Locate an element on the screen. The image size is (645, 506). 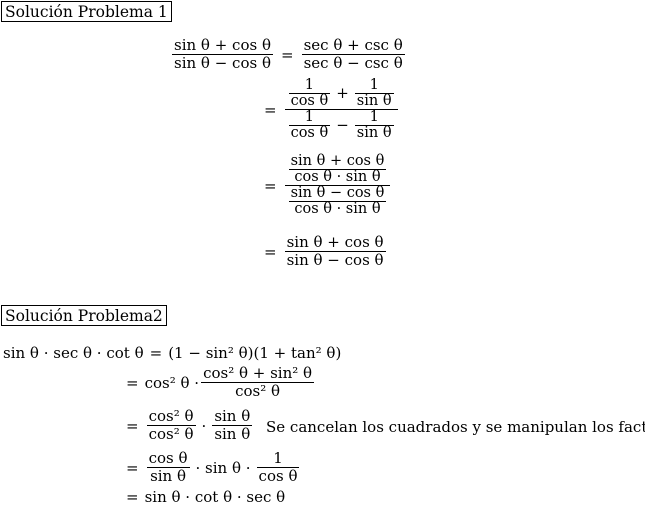
p1-equation-row-2: = 1 cos θ + 1 sin θ 1 cos θ − 1 sin θ is located at coordinates (329, 109).